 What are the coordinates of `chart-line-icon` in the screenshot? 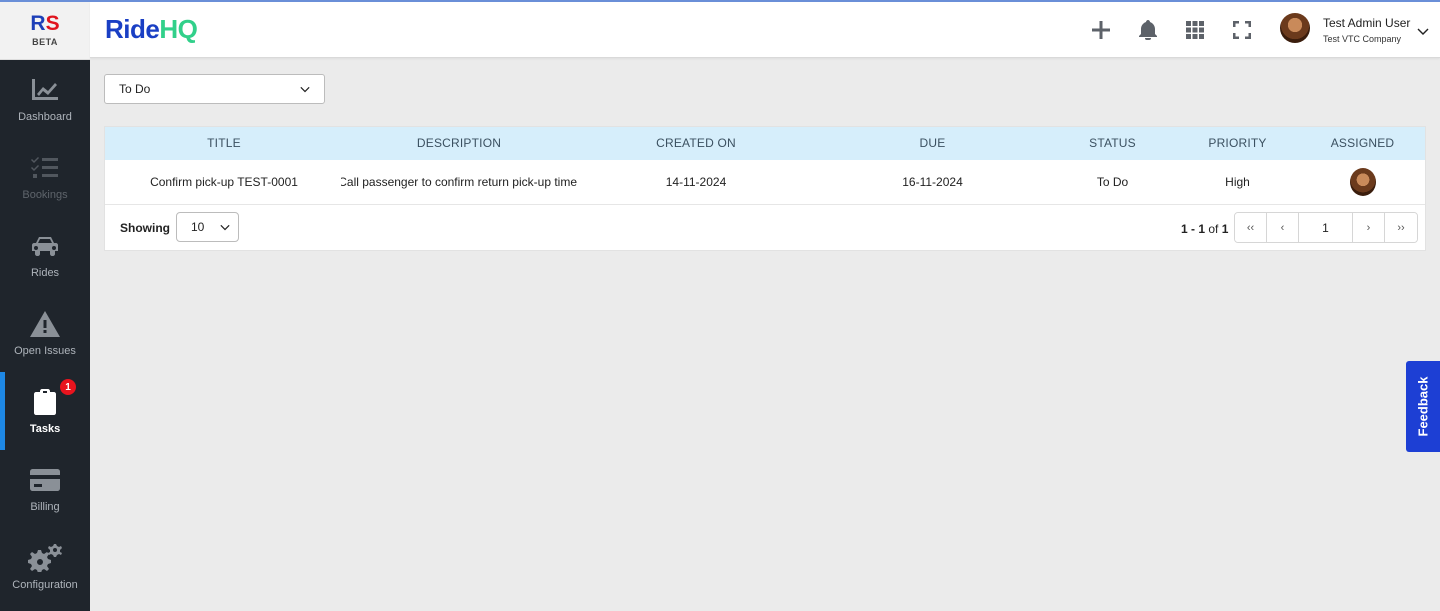 It's located at (45, 90).